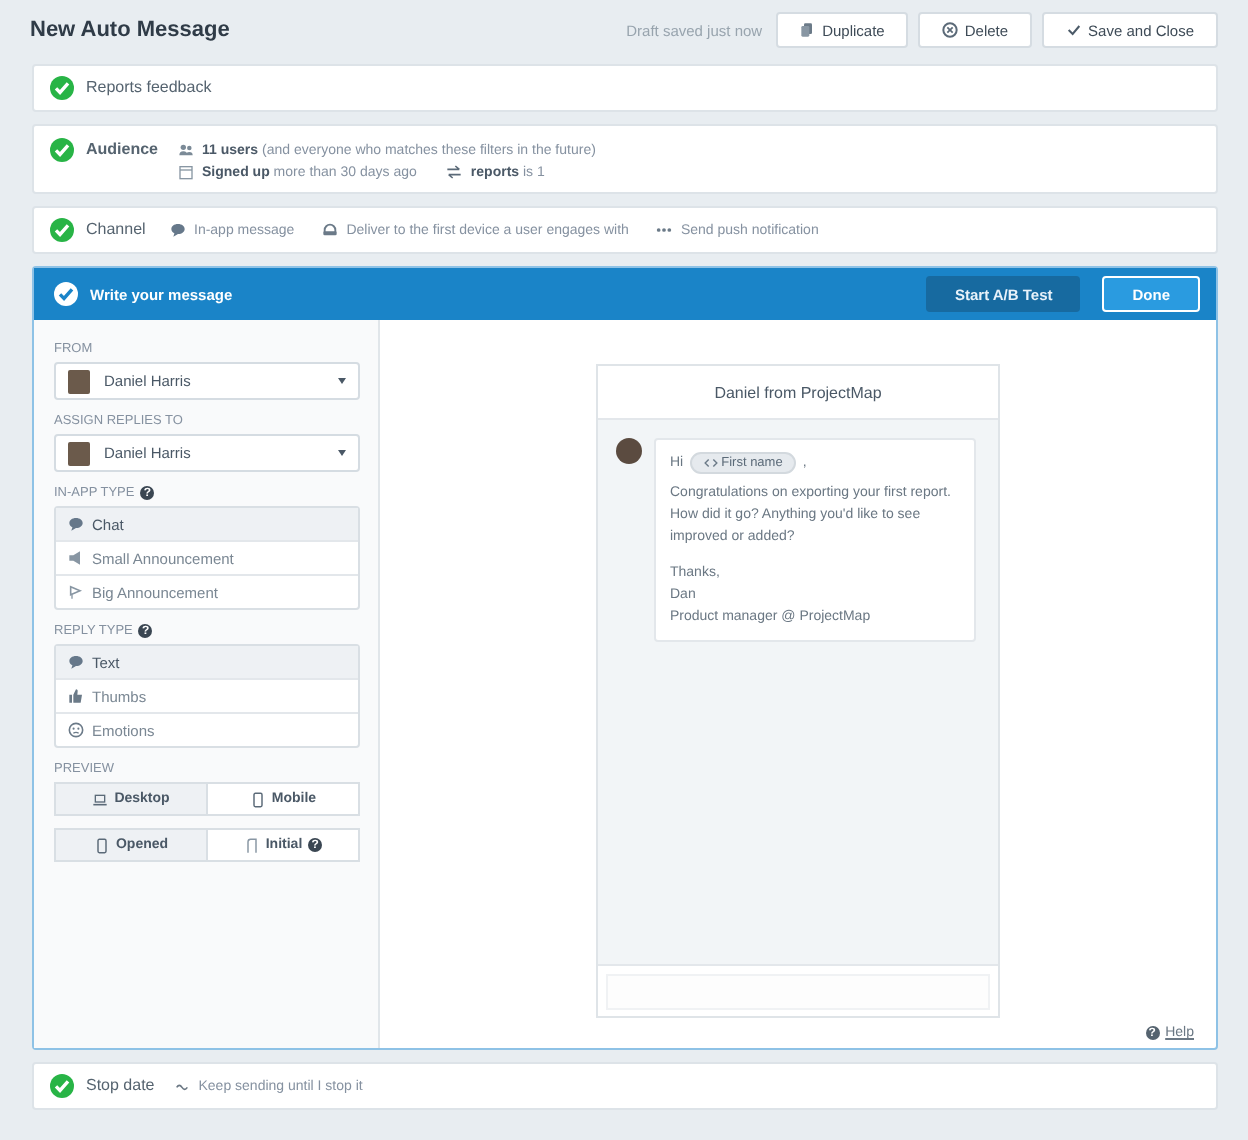 This screenshot has height=1140, width=1248. I want to click on copy-icon, so click(808, 30).